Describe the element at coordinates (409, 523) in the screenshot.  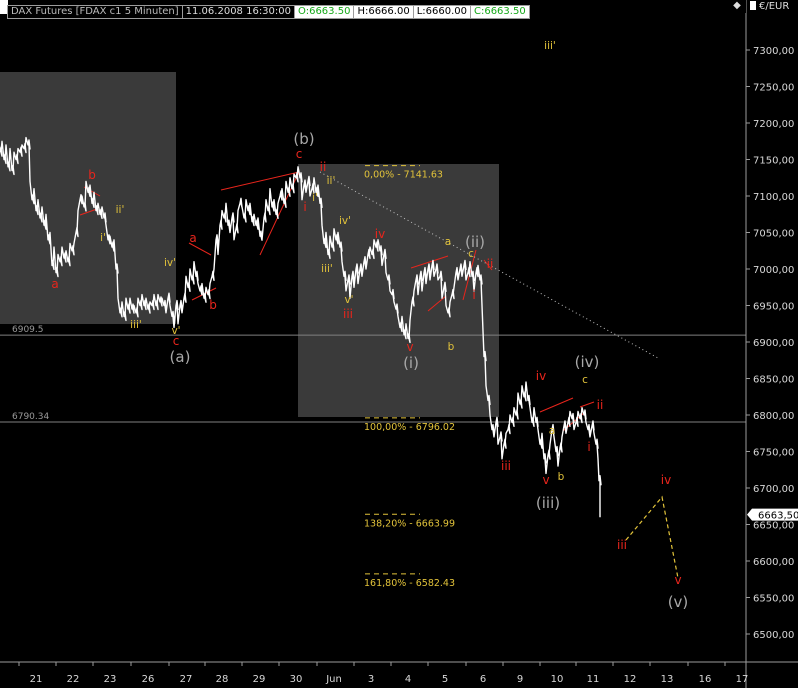
I see `fib-label-2: 138,20% - 6663.99` at that location.